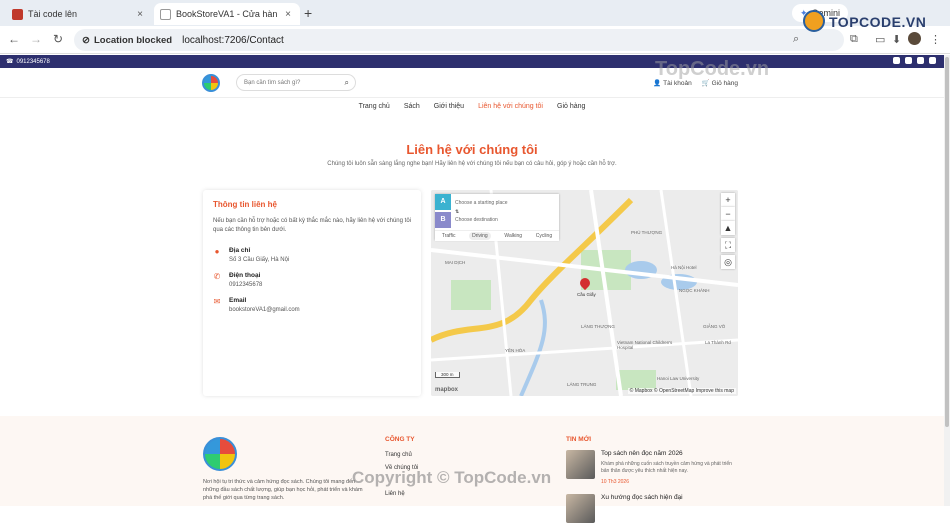  Describe the element at coordinates (449, 110) in the screenshot. I see `nav-about: Giới thiệu` at that location.